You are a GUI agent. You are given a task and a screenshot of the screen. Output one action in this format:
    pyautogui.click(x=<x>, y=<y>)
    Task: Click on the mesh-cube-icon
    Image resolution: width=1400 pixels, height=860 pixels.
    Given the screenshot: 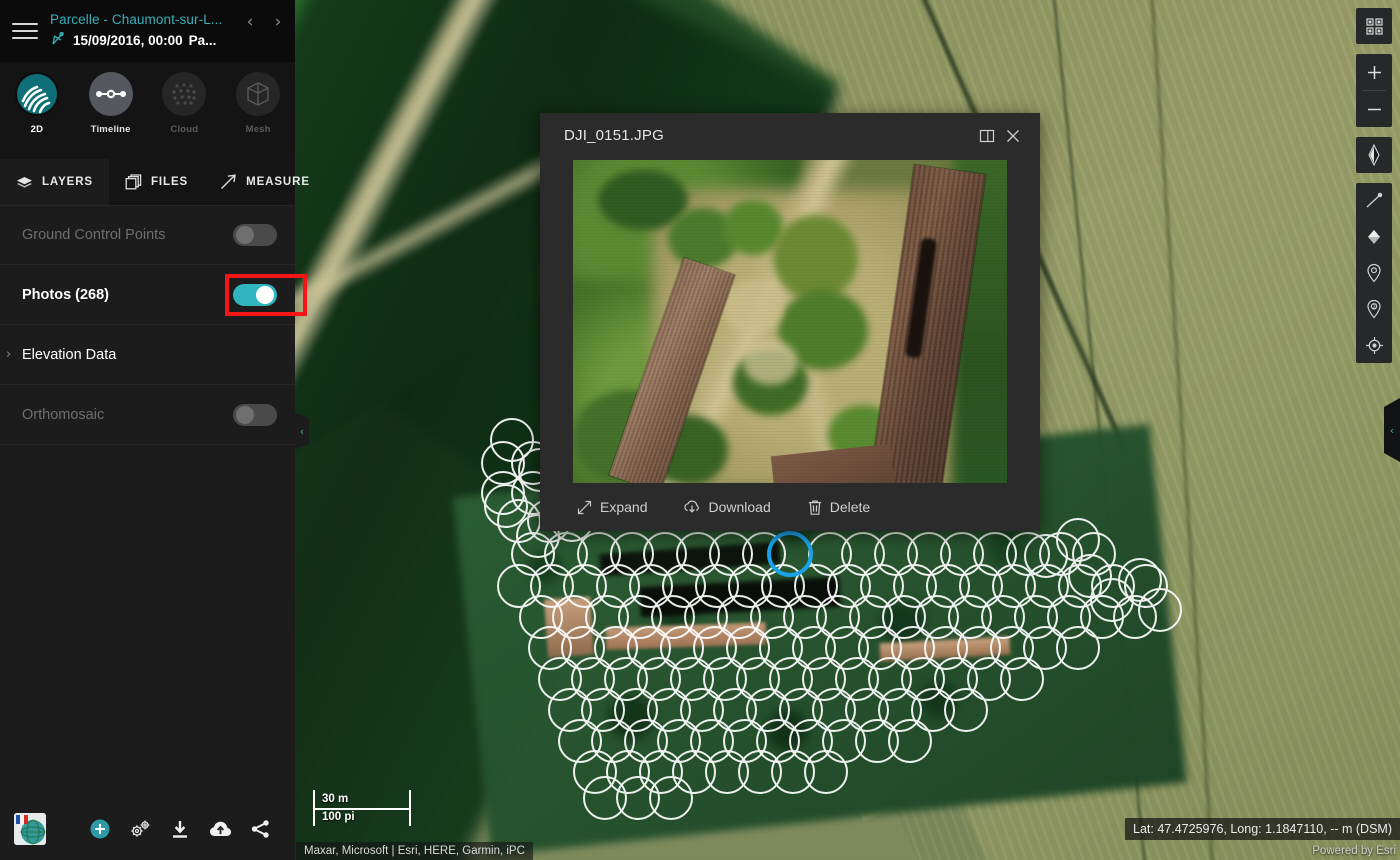 What is the action you would take?
    pyautogui.click(x=258, y=94)
    